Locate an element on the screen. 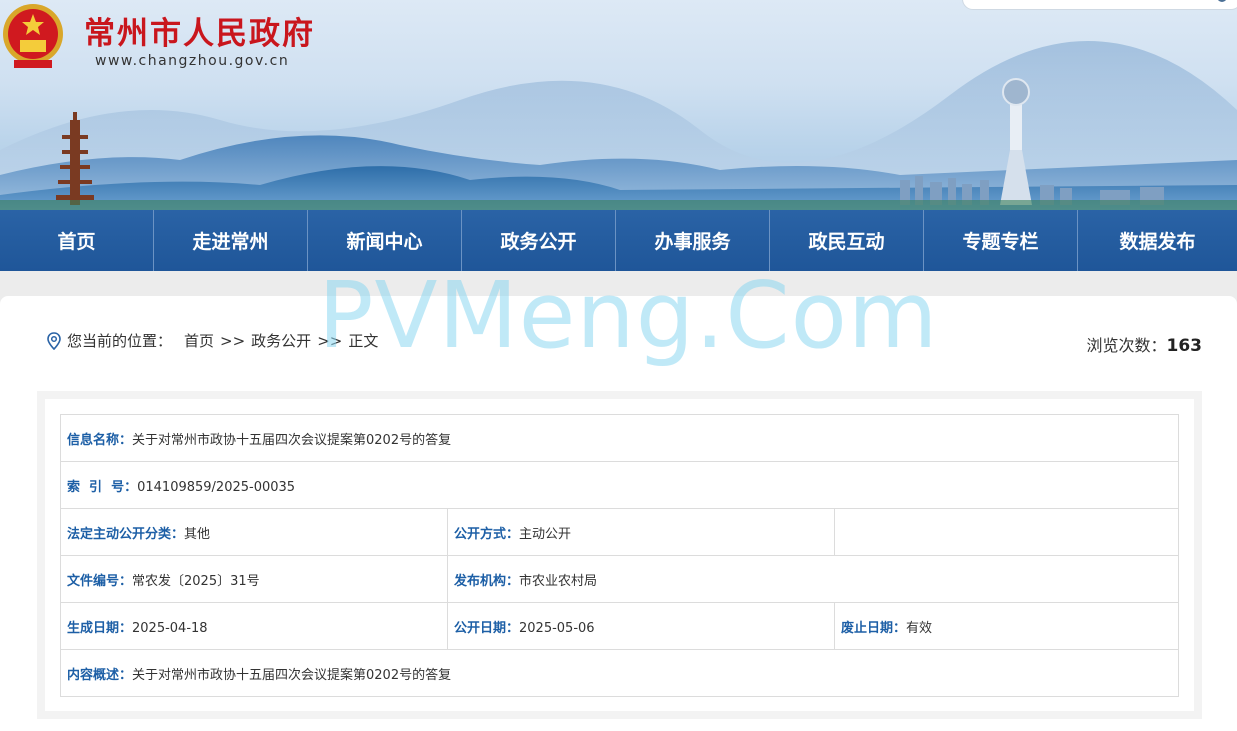  info-summary-value: 关于对常州市政协十五届四次会议提案第0202号的答复 is located at coordinates (292, 675).